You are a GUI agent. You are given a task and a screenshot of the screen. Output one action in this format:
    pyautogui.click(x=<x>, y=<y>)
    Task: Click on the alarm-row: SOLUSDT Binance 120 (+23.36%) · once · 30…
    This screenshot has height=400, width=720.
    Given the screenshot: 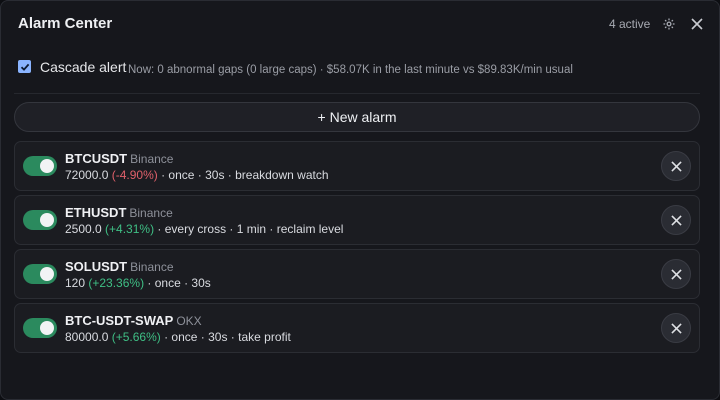 What is the action you would take?
    pyautogui.click(x=357, y=274)
    